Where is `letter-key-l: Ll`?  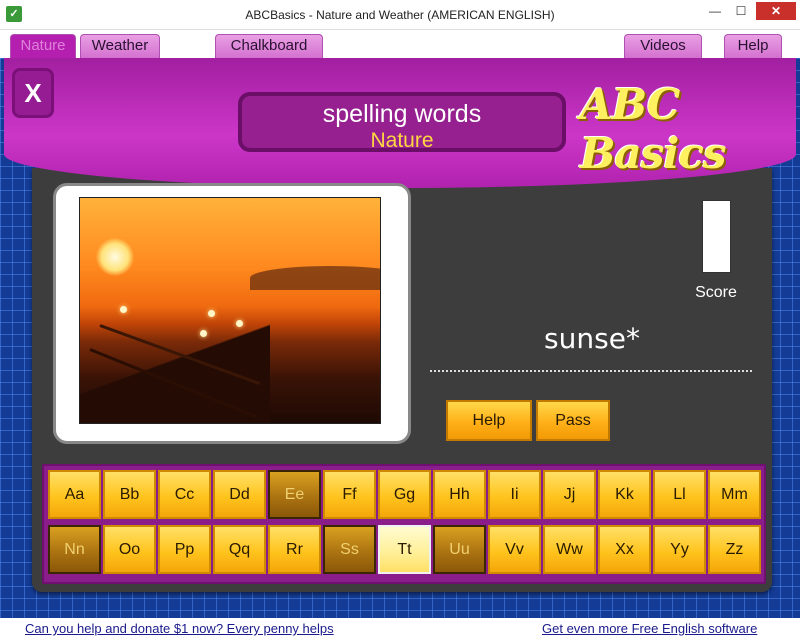
letter-key-l: Ll is located at coordinates (679, 494).